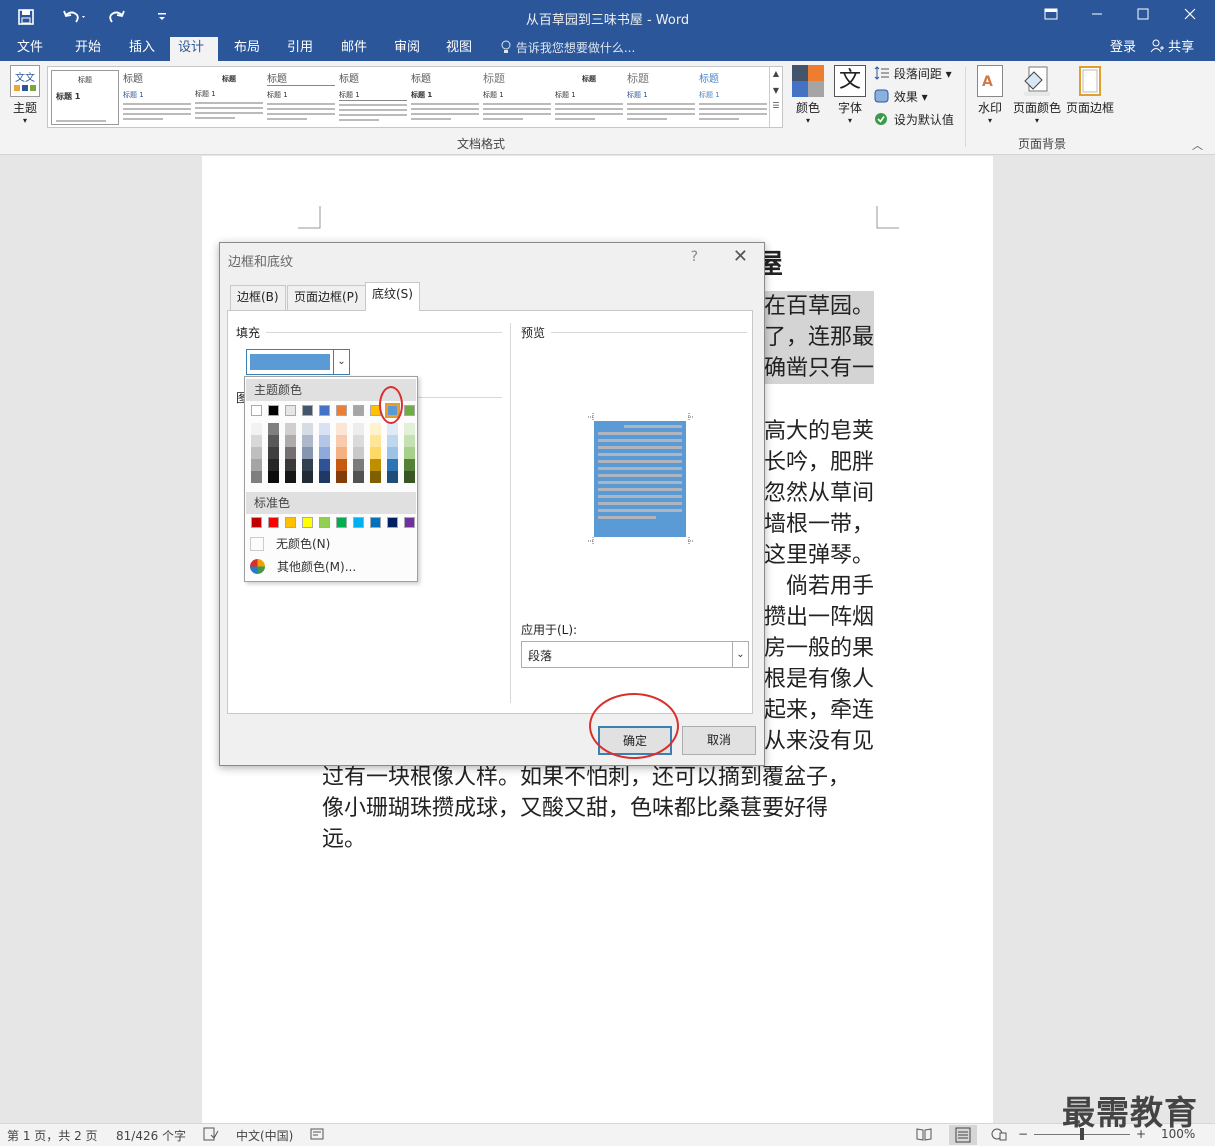  What do you see at coordinates (1090, 90) in the screenshot?
I see `page-border-button: 页面边框` at bounding box center [1090, 90].